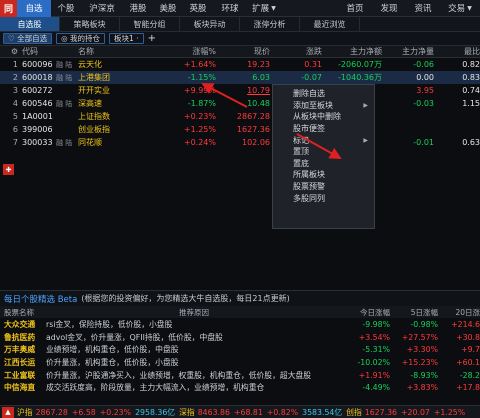  Describe the element at coordinates (30, 24) in the screenshot. I see `tab-my-stocks: 自选股` at that location.